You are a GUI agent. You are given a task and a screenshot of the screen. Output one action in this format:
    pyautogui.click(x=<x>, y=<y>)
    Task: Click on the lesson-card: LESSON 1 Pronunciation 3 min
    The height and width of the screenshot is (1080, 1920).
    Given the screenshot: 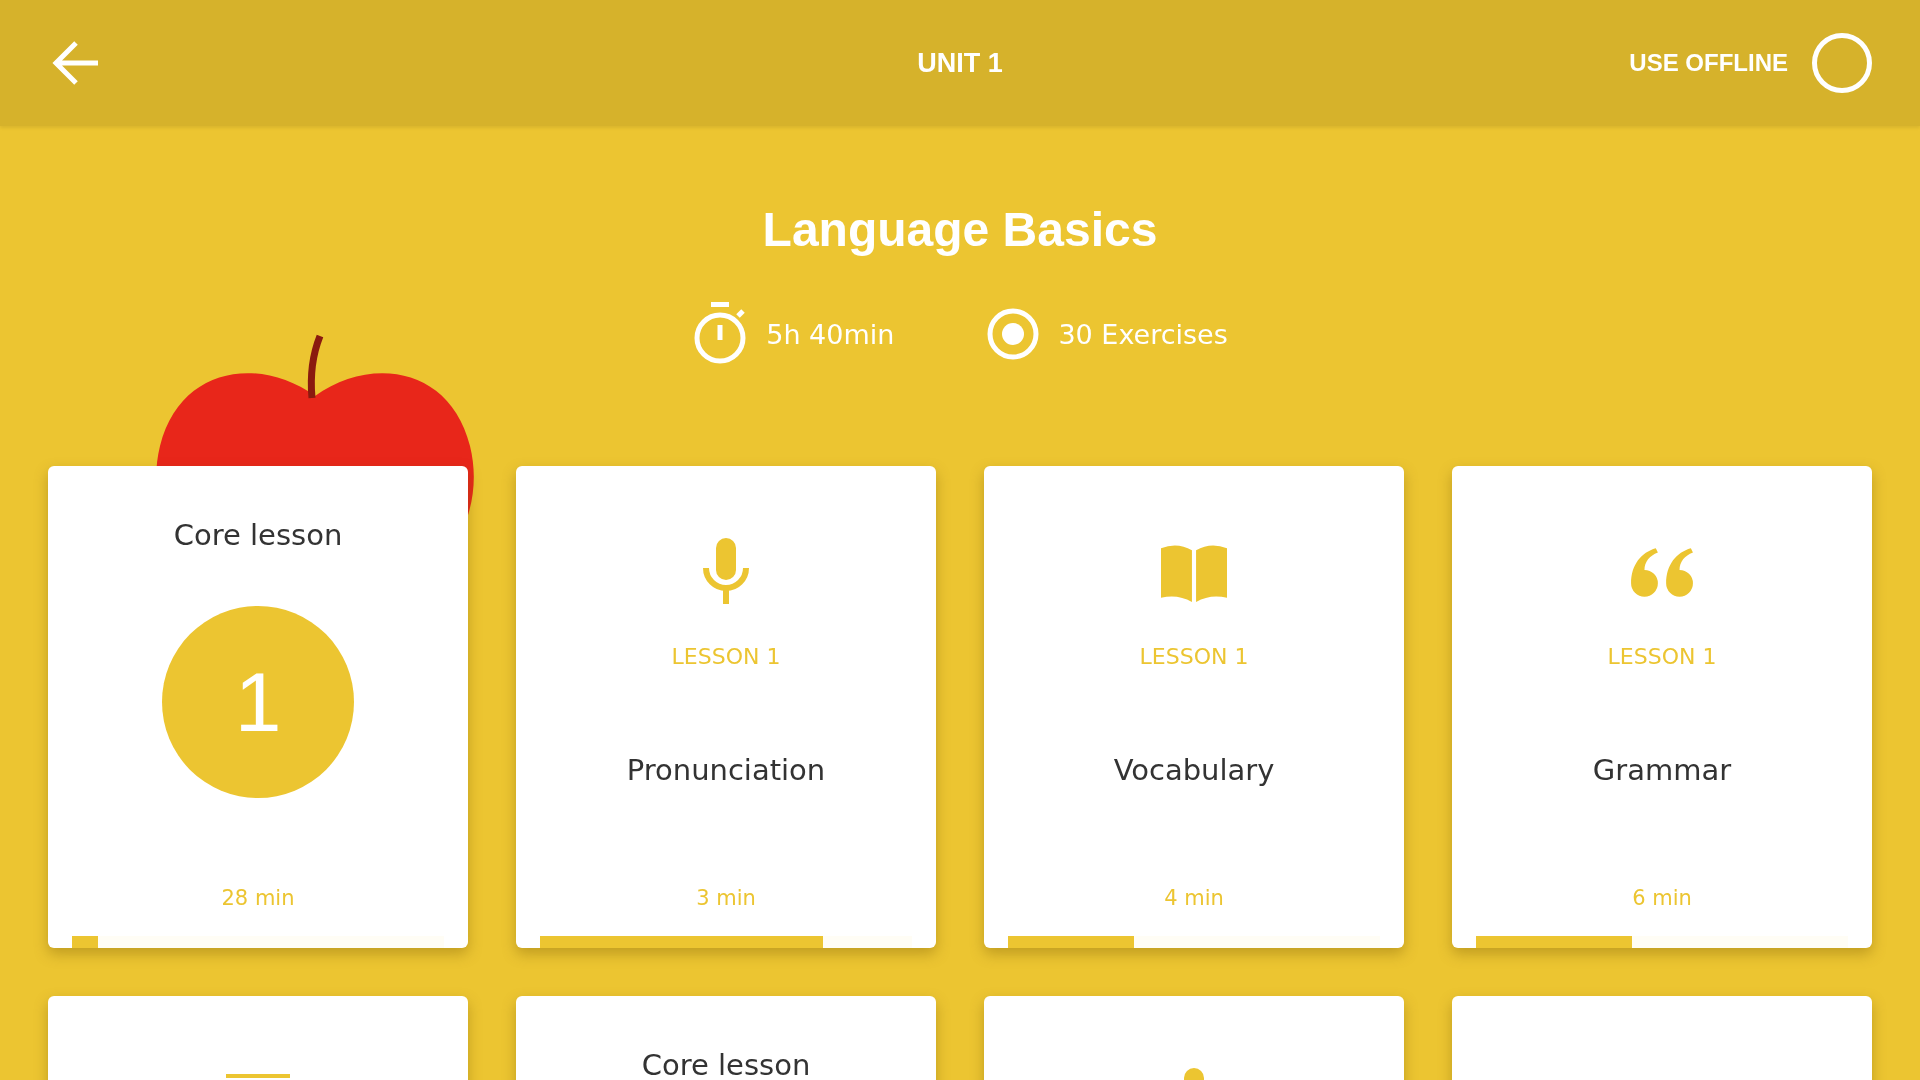 What is the action you would take?
    pyautogui.click(x=726, y=707)
    